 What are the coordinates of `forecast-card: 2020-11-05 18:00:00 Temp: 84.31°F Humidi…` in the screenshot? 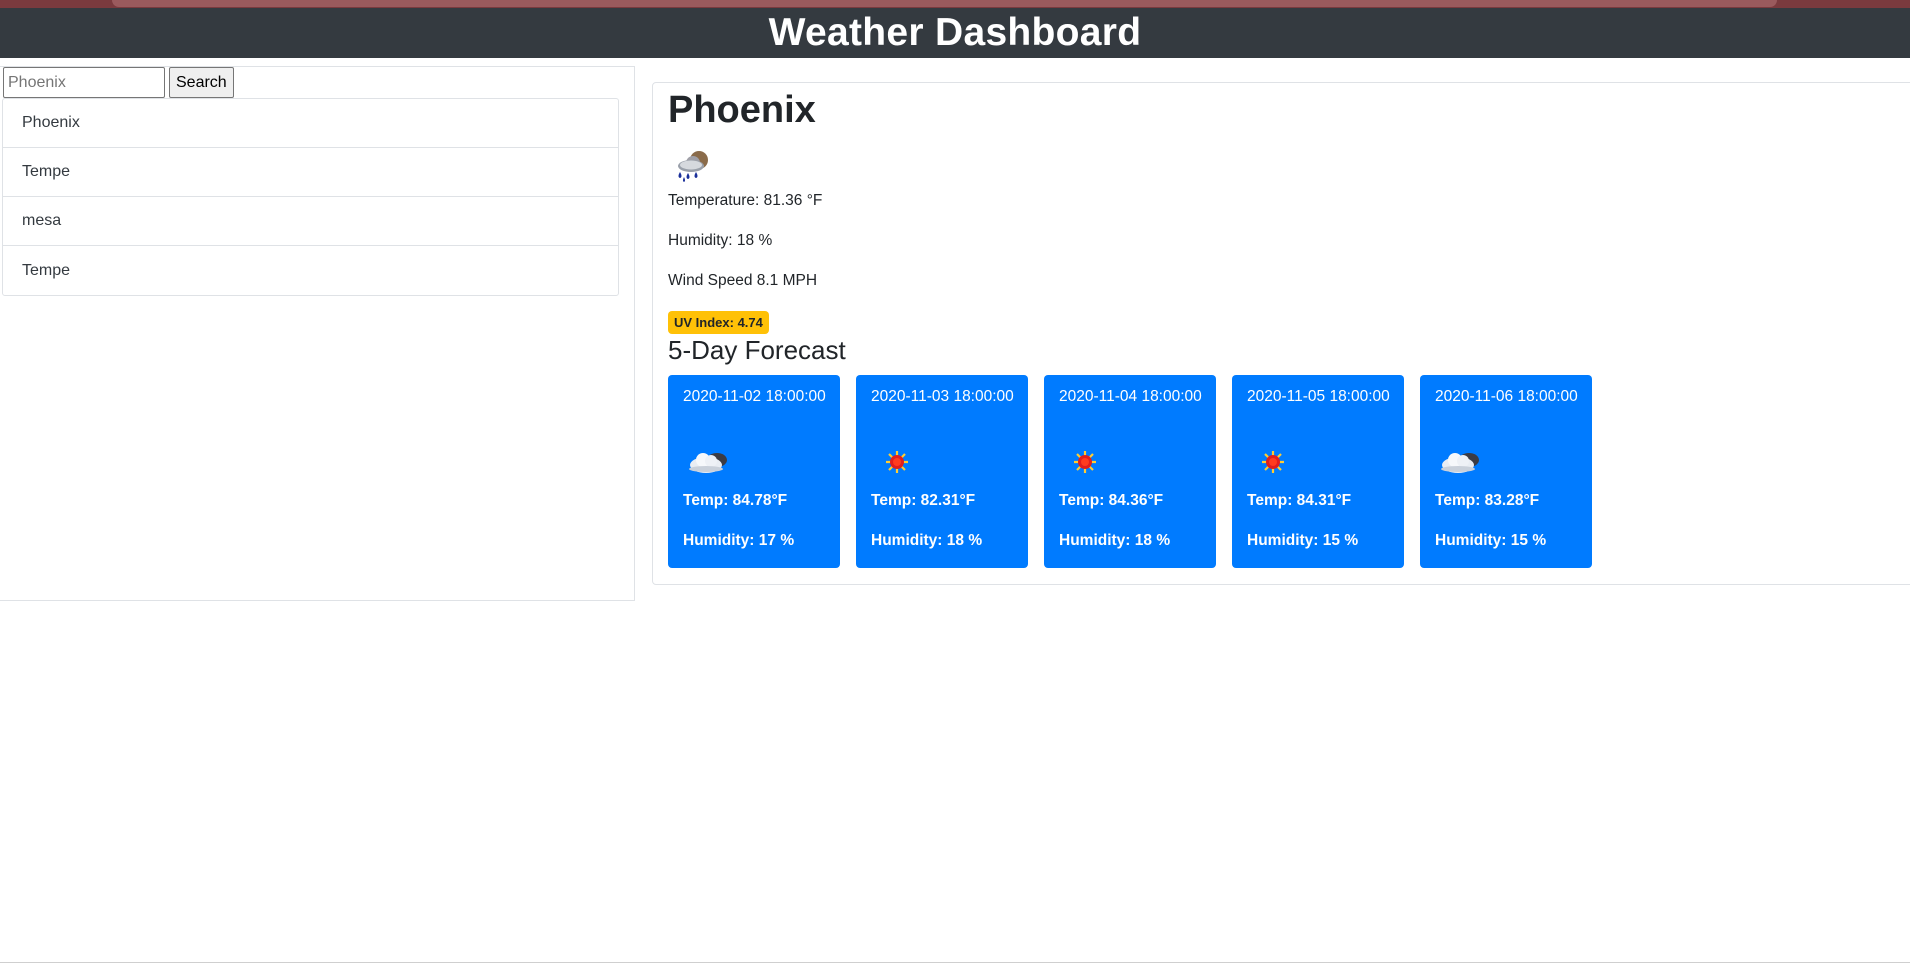 It's located at (1318, 471).